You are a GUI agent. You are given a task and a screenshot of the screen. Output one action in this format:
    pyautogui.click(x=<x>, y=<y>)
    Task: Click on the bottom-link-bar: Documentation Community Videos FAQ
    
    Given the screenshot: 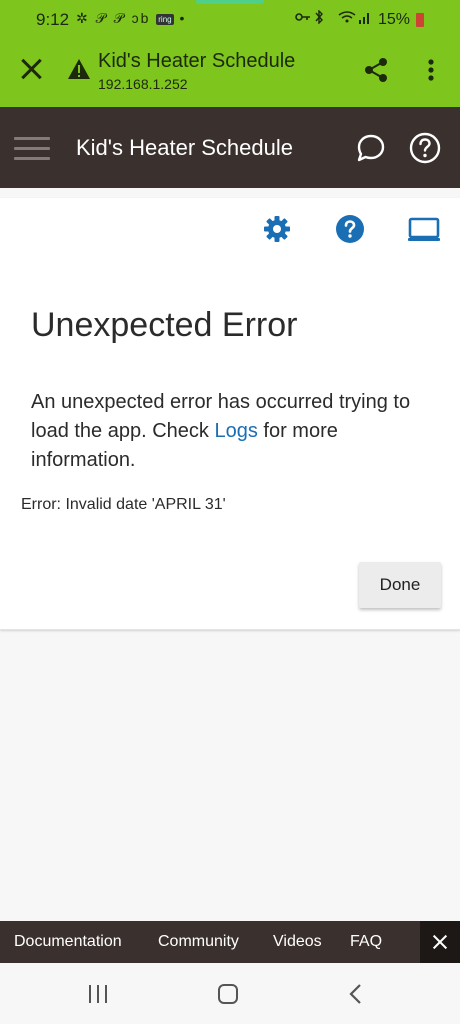 What is the action you would take?
    pyautogui.click(x=230, y=942)
    